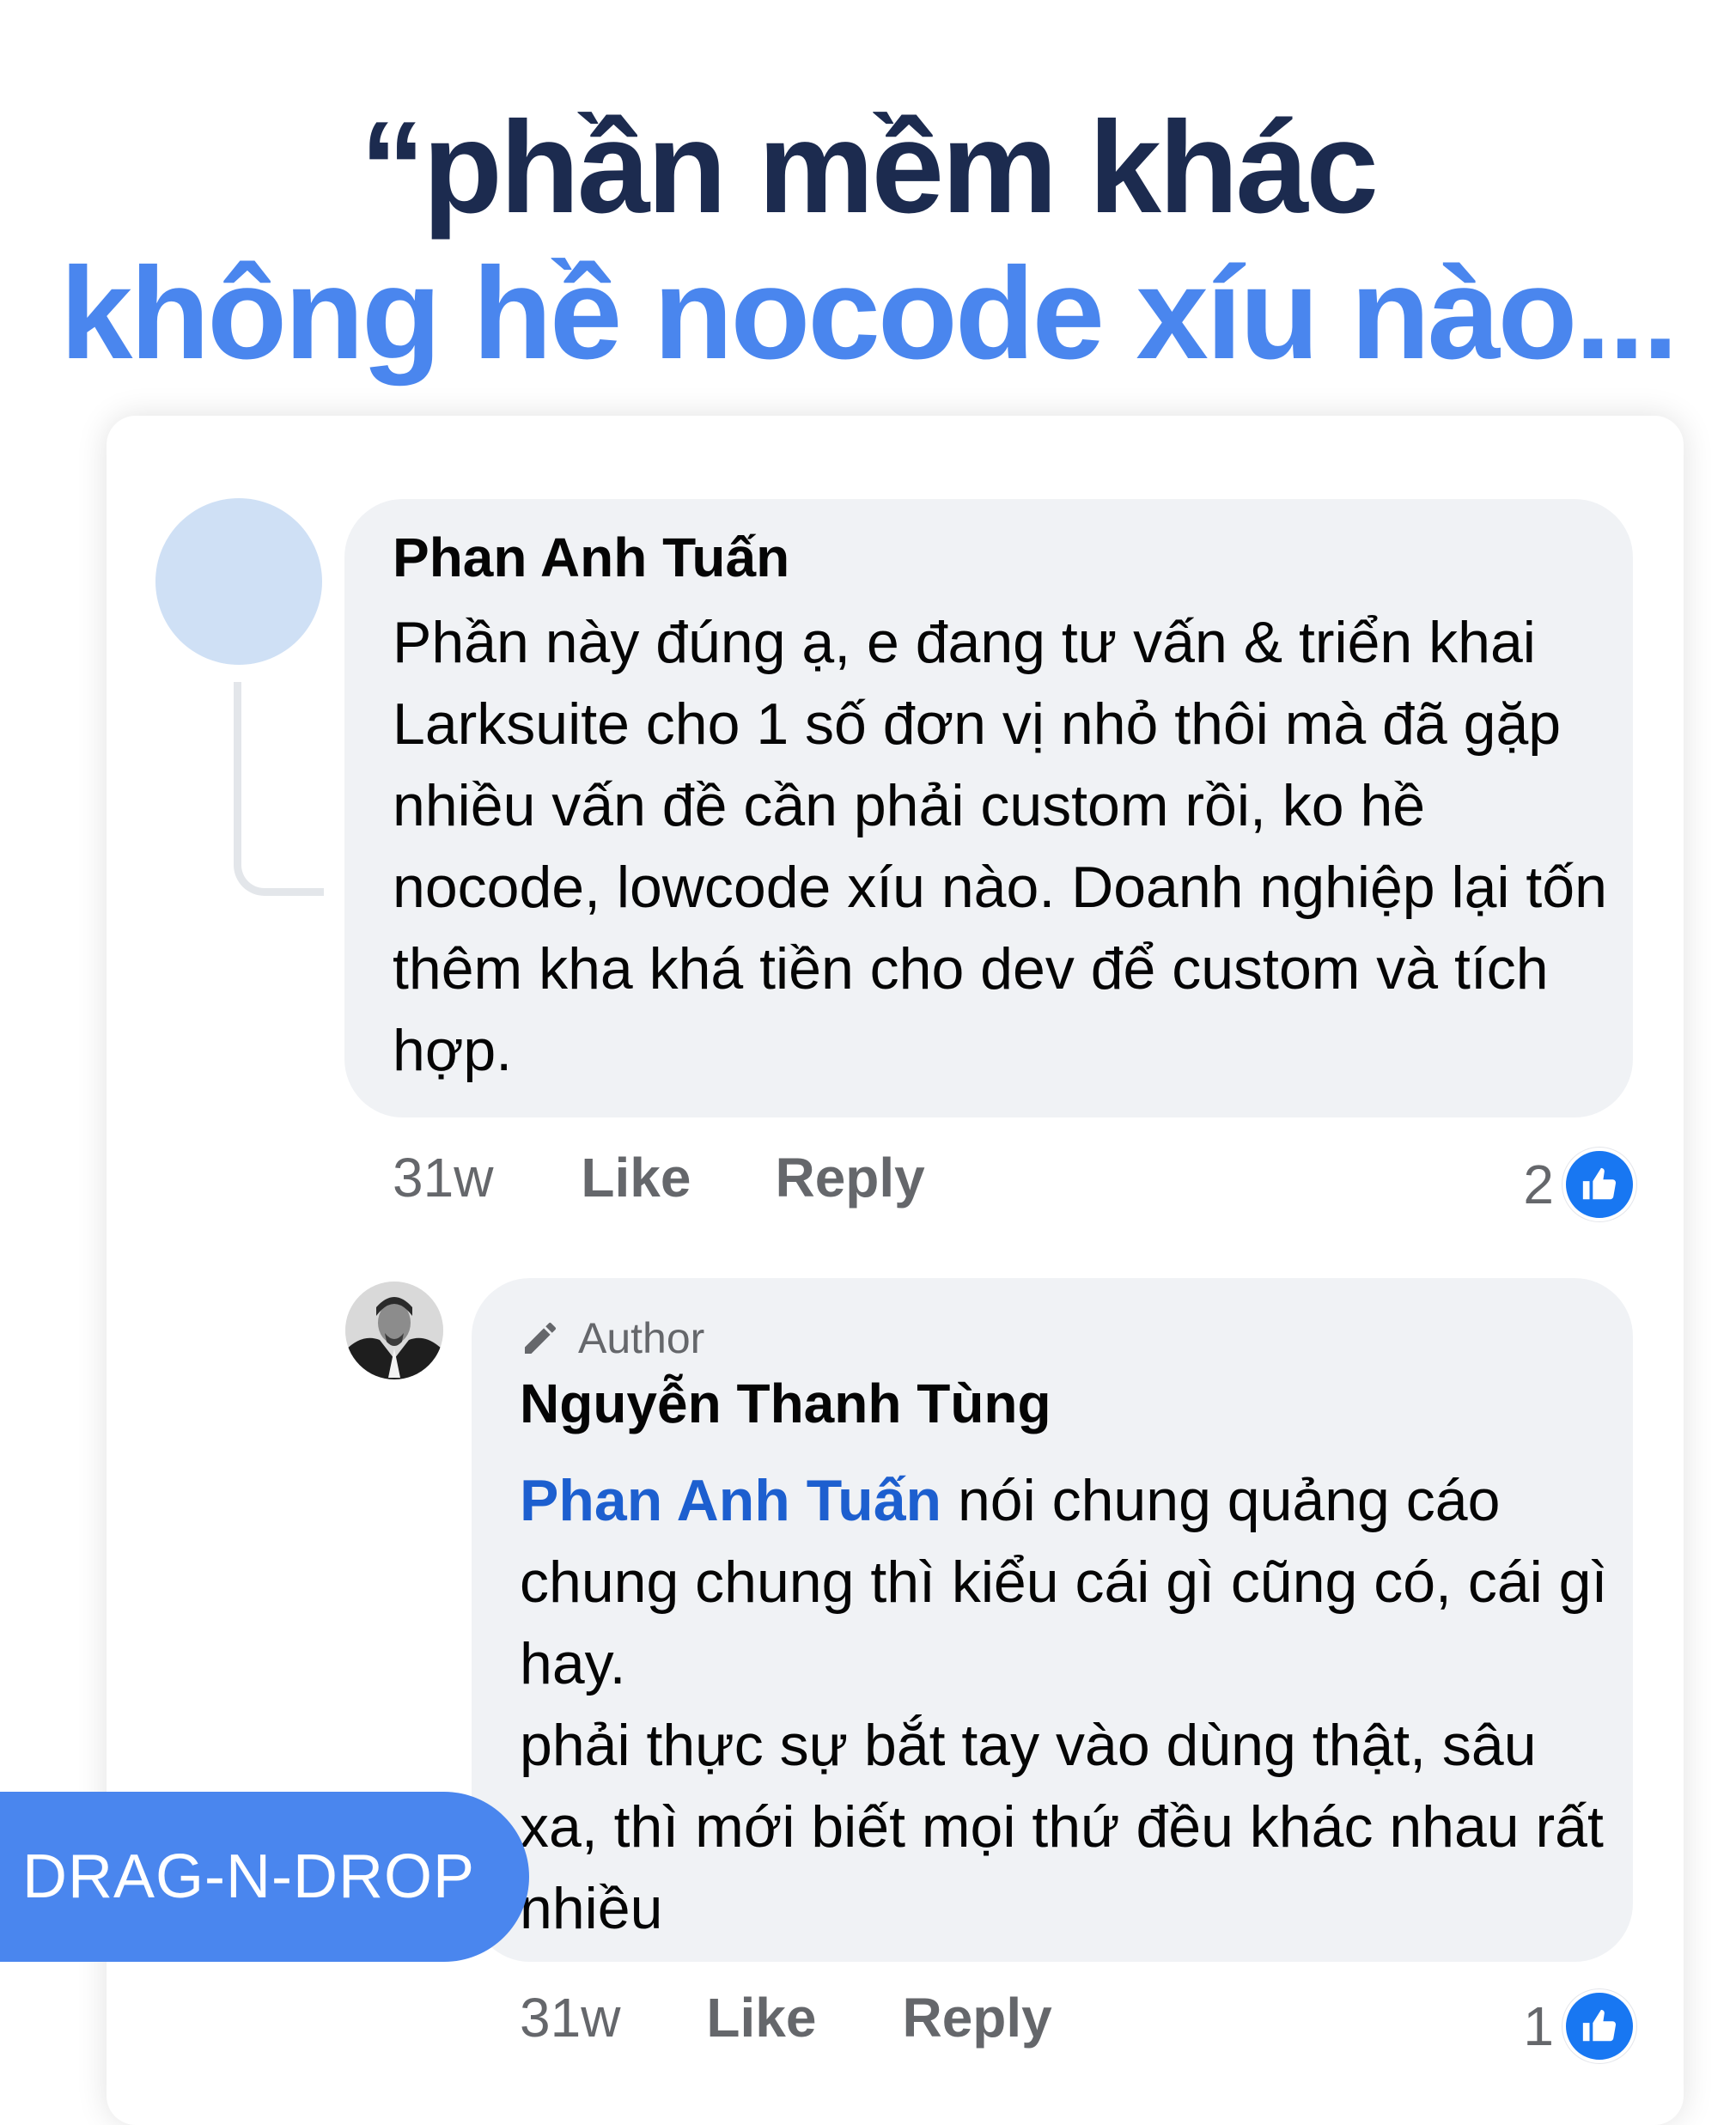  What do you see at coordinates (642, 1338) in the screenshot?
I see `author-badge-label: Author` at bounding box center [642, 1338].